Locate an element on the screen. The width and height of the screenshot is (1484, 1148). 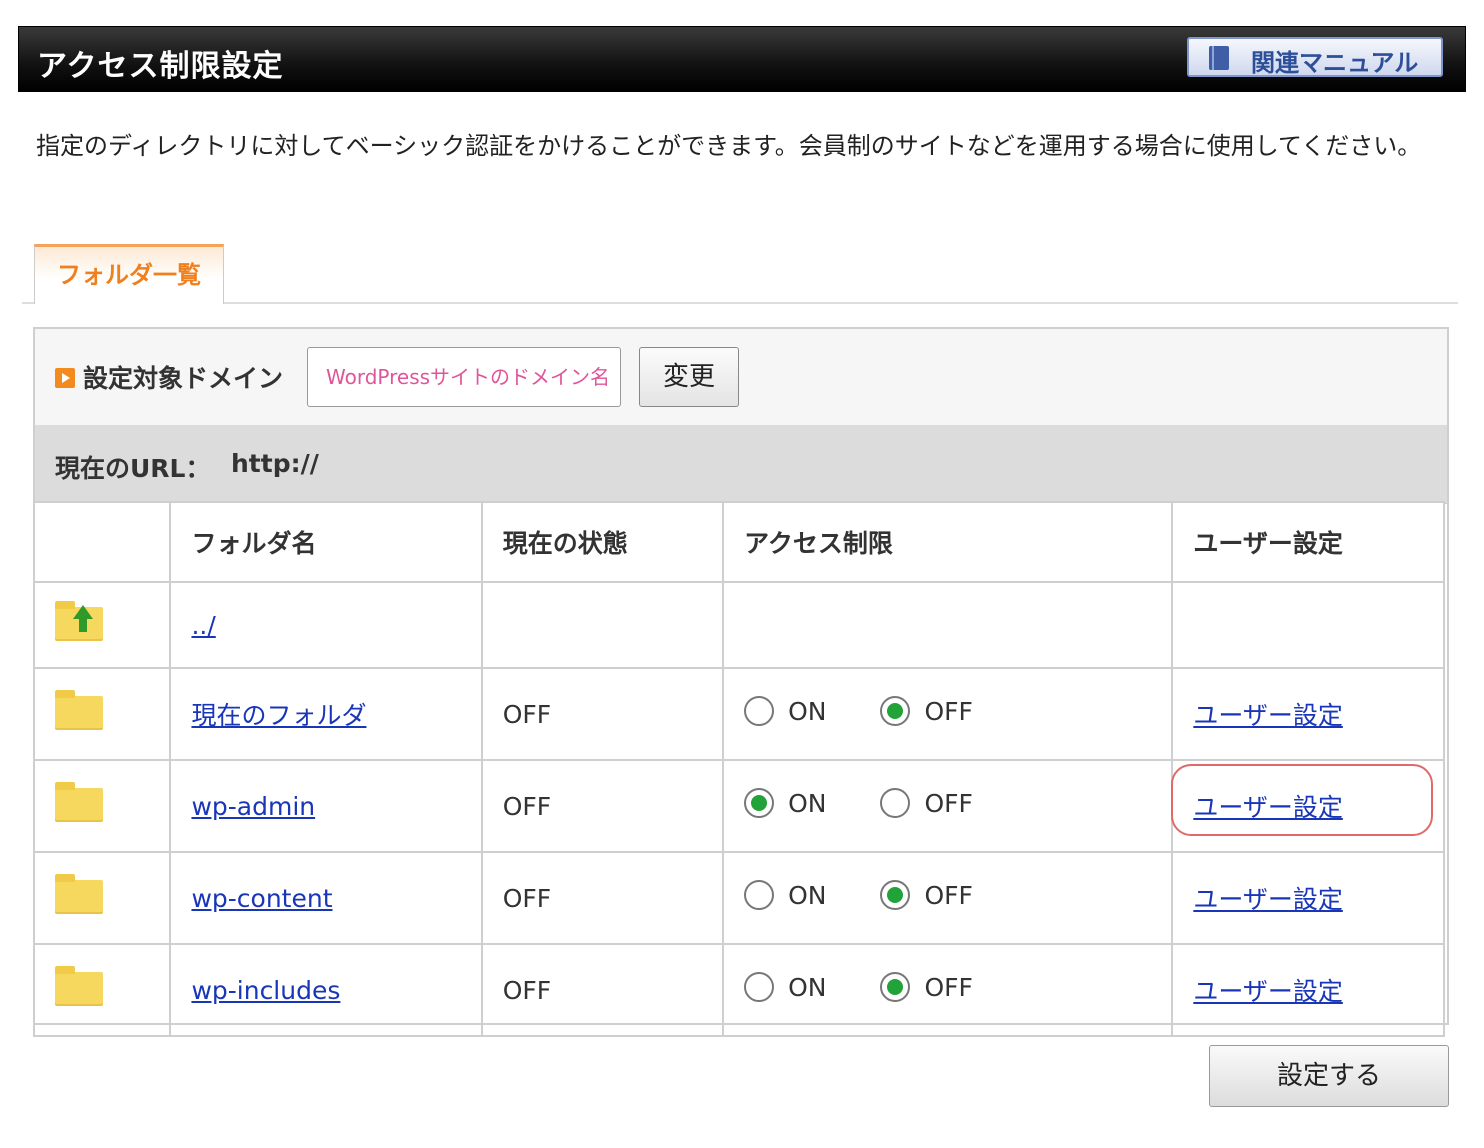
current-url-label: 現在のURL： is located at coordinates (133, 468).